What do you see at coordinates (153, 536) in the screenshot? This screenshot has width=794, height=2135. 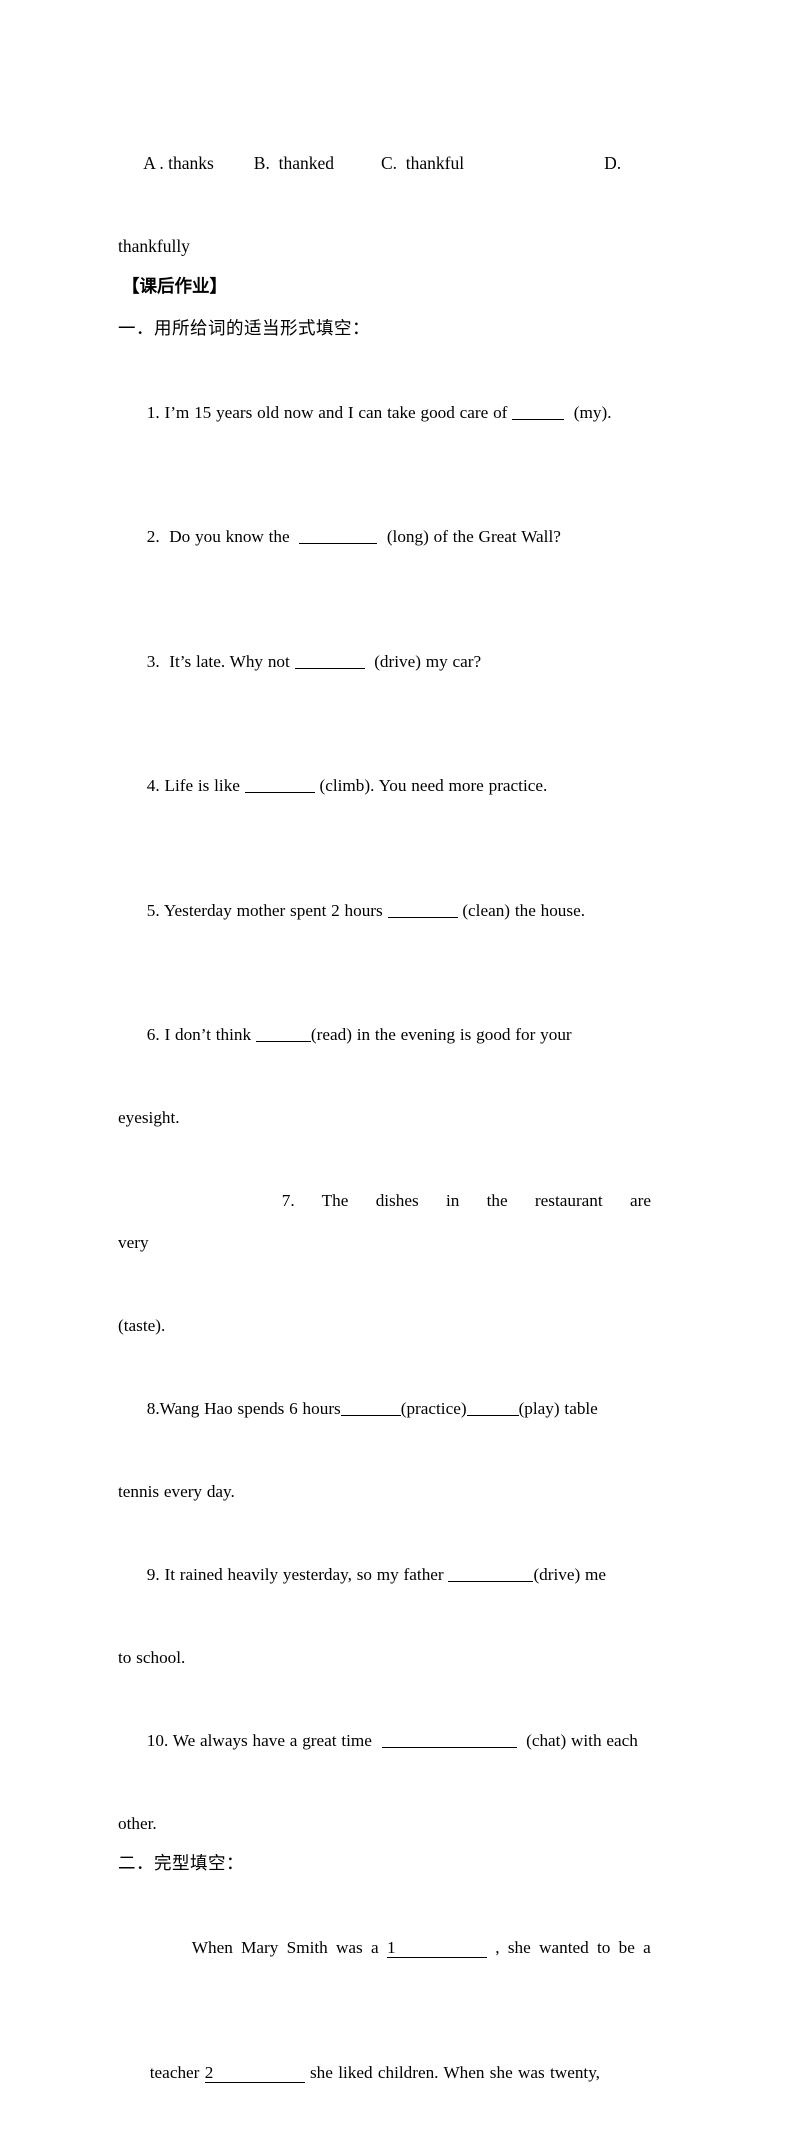 I see `item-number: 2.` at bounding box center [153, 536].